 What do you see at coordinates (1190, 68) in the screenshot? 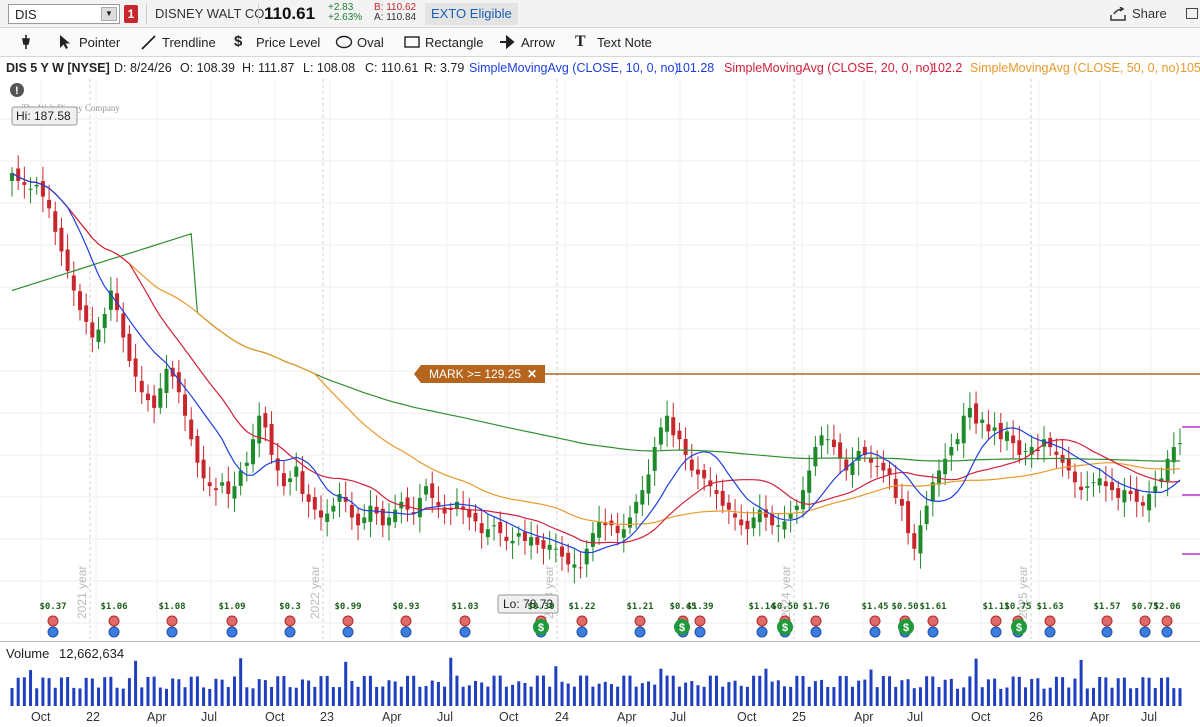
I see `sma50-value: 105` at bounding box center [1190, 68].